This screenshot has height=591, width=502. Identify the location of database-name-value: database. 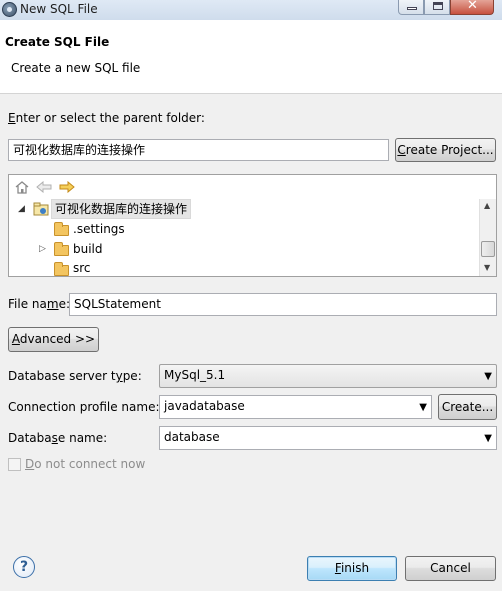
(192, 437).